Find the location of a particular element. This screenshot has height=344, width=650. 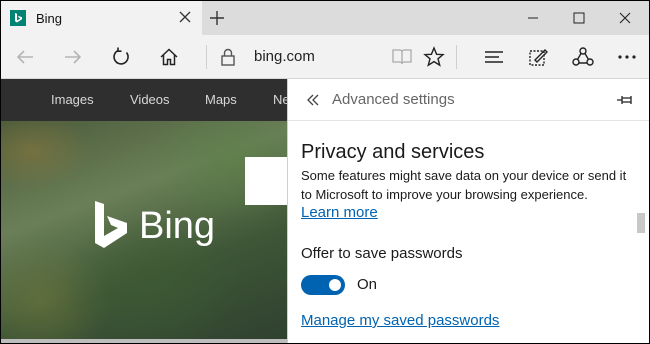

save-passwords-toggle is located at coordinates (323, 285).